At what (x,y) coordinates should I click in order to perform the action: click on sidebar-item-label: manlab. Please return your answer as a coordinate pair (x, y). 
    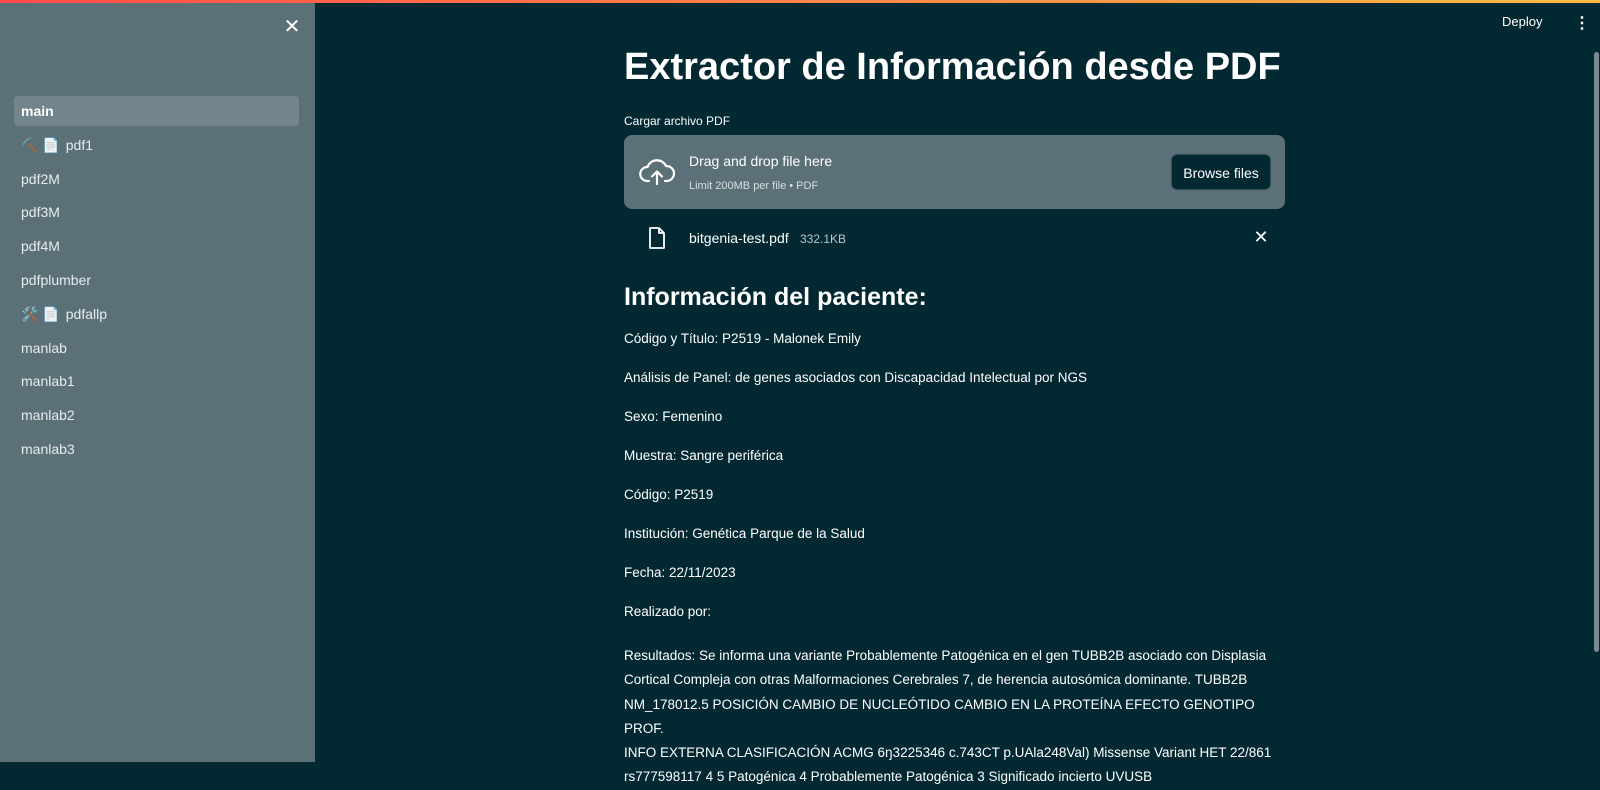
    Looking at the image, I should click on (44, 347).